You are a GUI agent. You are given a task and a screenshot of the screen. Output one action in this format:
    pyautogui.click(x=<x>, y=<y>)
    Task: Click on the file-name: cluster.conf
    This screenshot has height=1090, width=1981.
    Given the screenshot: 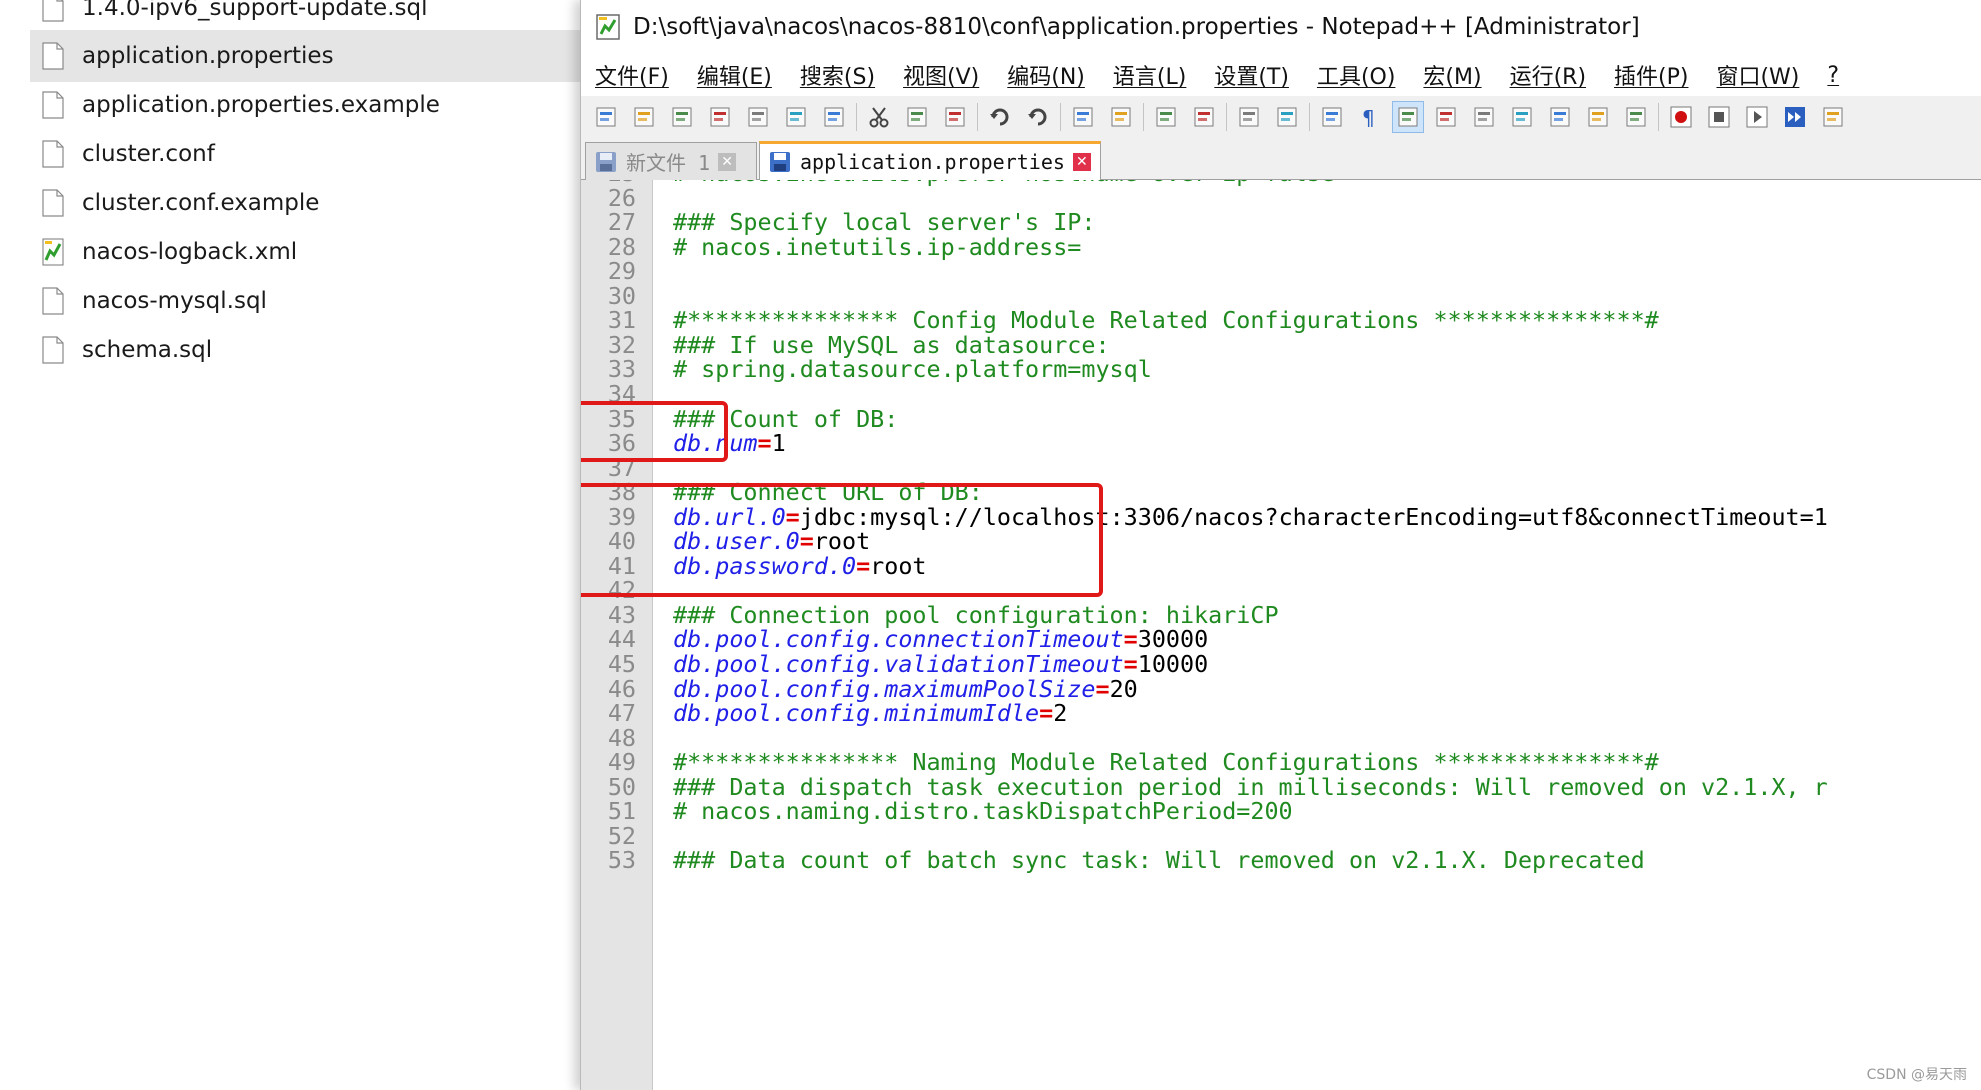 What is the action you would take?
    pyautogui.click(x=148, y=154)
    